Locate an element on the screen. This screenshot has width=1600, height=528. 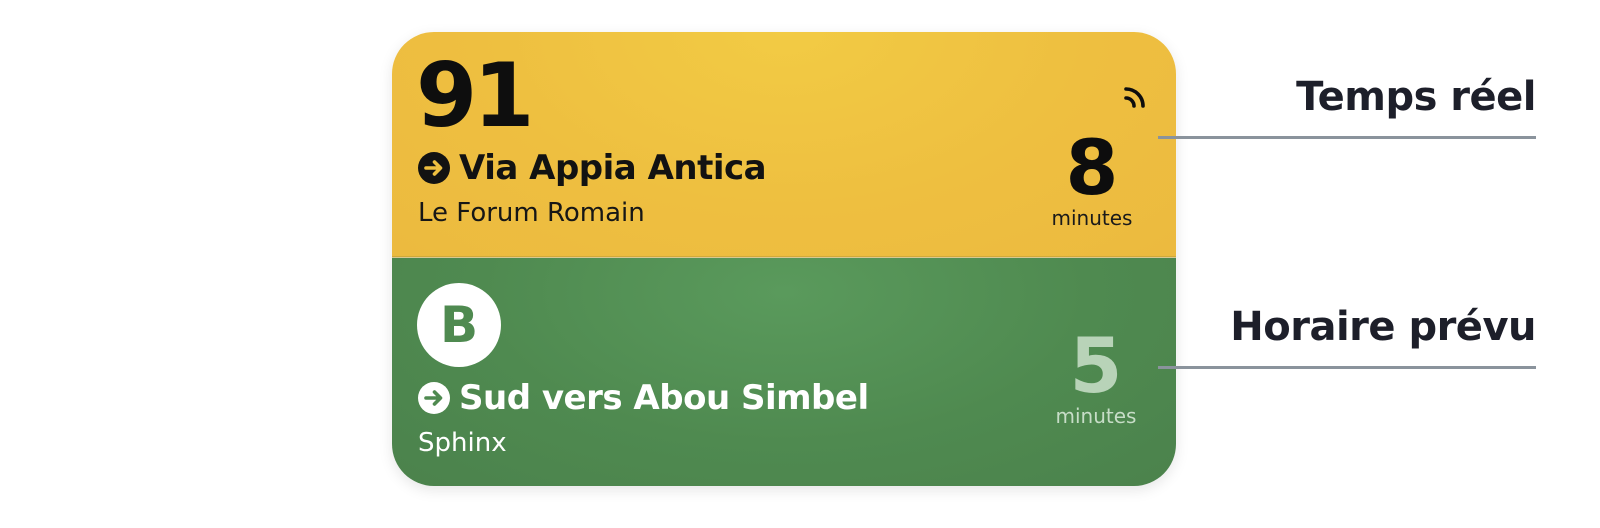
arrival-time: 8 minutes is located at coordinates (1092, 177).